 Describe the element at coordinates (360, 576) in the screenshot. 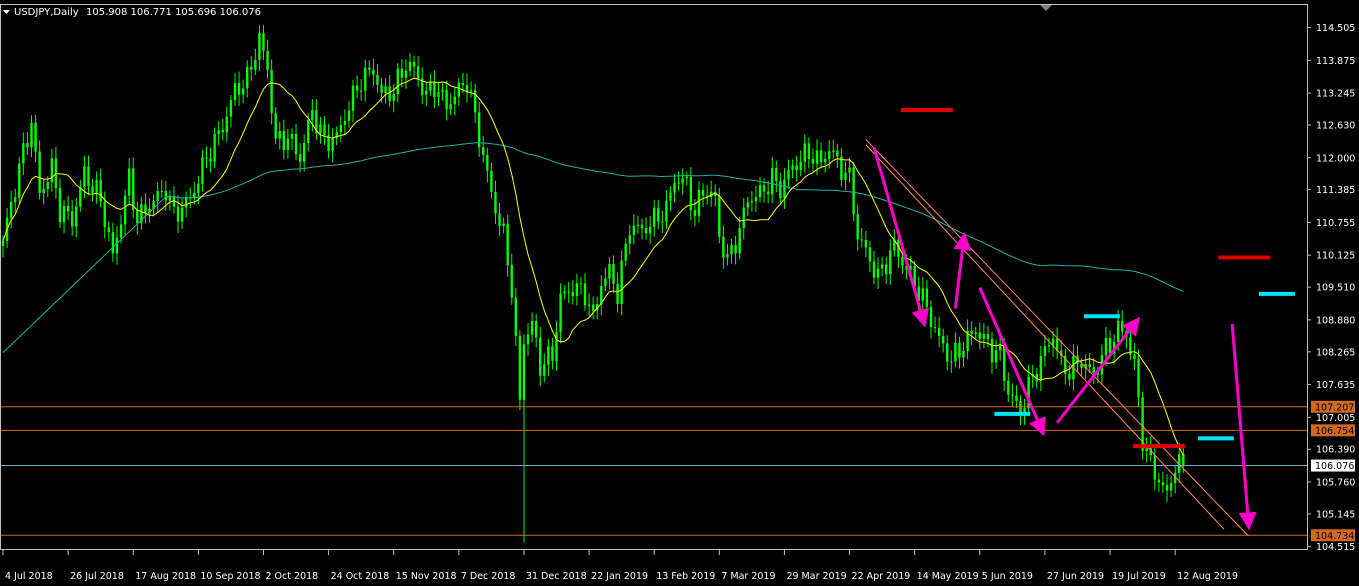

I see `time-tick-label: 24 Oct 2018` at that location.